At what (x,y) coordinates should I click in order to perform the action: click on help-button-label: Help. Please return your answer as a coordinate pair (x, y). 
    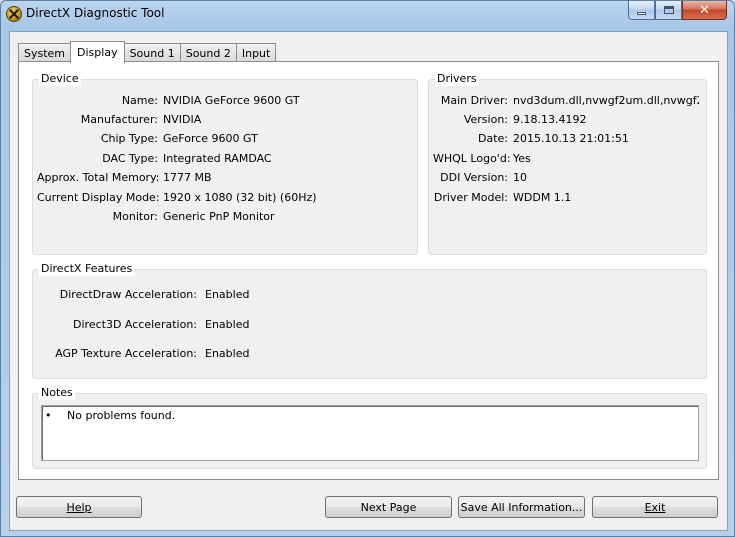
    Looking at the image, I should click on (79, 507).